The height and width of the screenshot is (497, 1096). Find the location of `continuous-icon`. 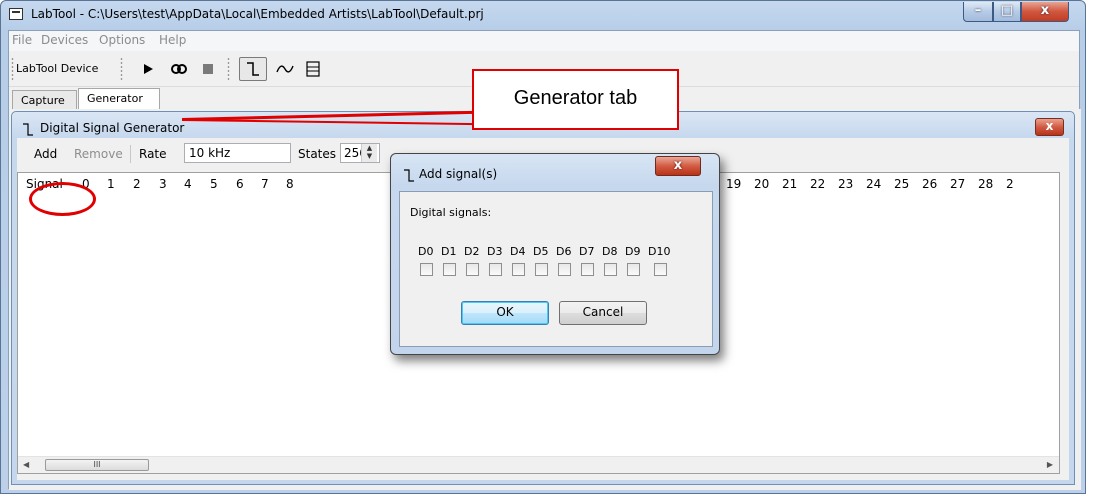

continuous-icon is located at coordinates (179, 69).